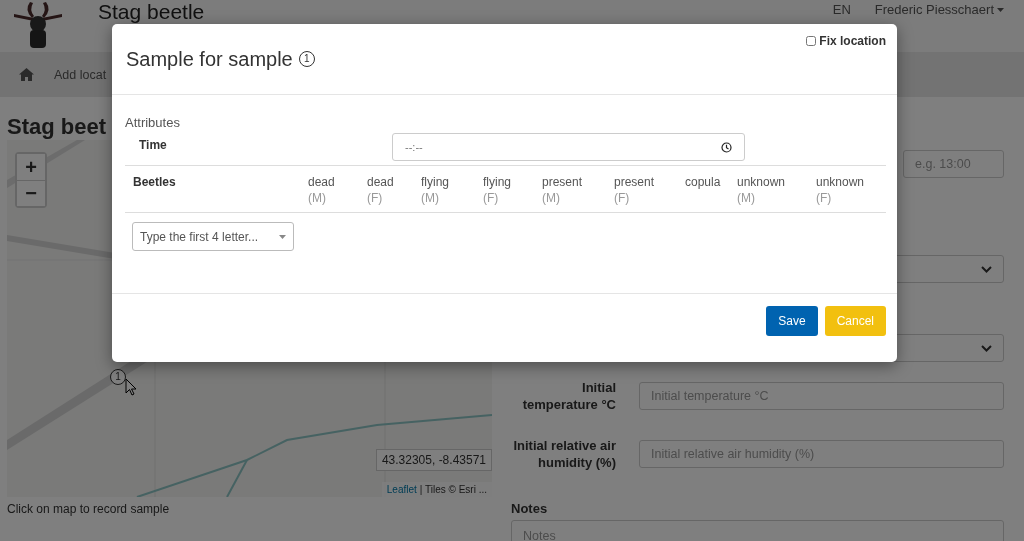 The width and height of the screenshot is (1024, 541). I want to click on language-link: EN, so click(841, 9).